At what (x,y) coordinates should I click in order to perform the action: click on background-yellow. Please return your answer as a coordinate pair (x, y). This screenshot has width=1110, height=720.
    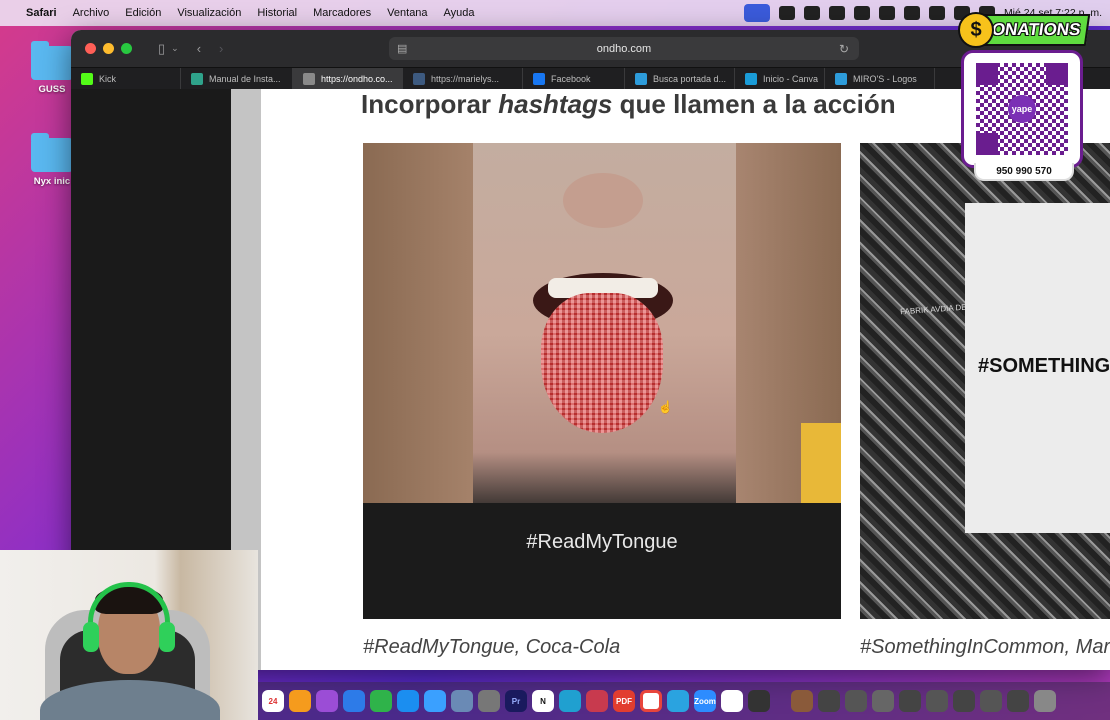
    Looking at the image, I should click on (821, 463).